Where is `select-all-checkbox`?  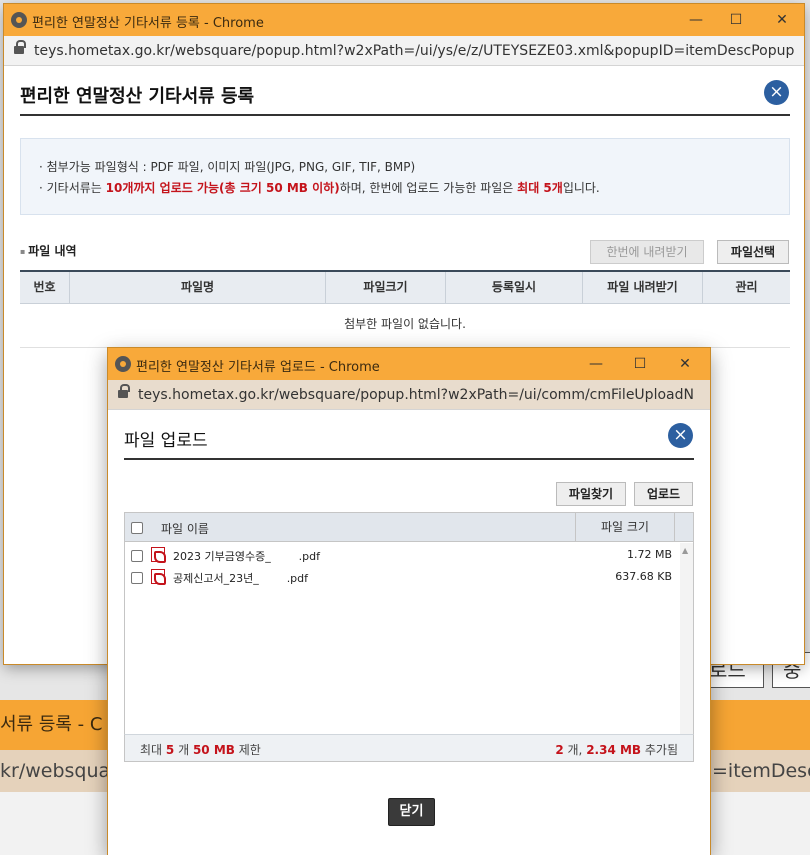
select-all-checkbox is located at coordinates (137, 528).